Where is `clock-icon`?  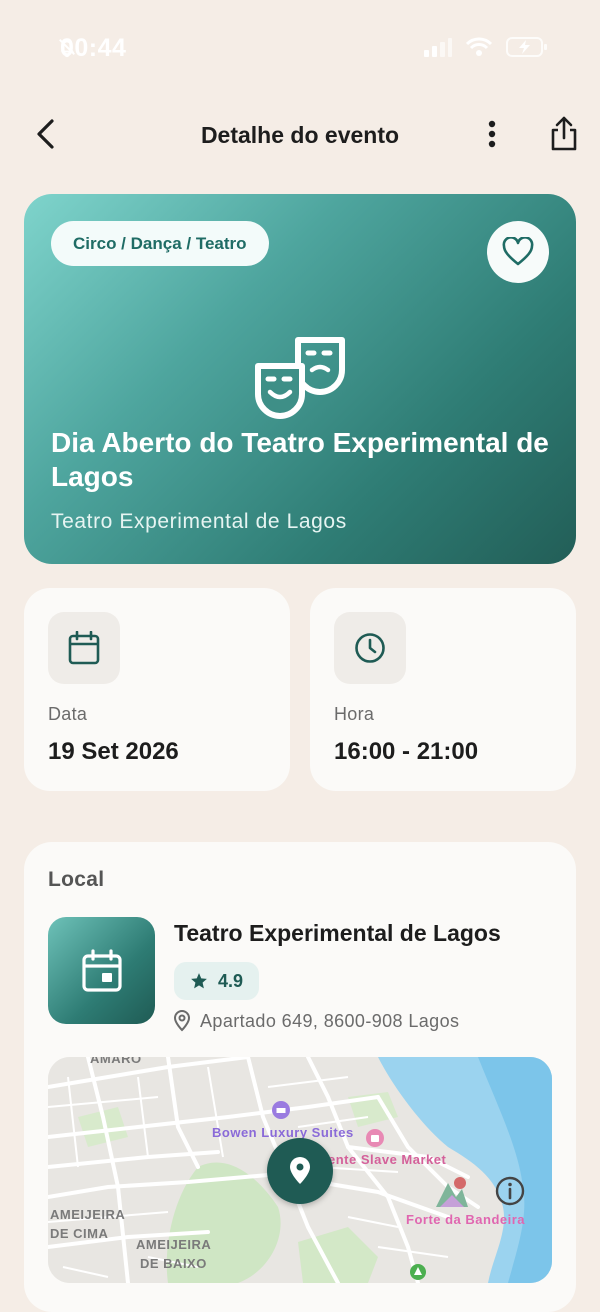 clock-icon is located at coordinates (370, 648).